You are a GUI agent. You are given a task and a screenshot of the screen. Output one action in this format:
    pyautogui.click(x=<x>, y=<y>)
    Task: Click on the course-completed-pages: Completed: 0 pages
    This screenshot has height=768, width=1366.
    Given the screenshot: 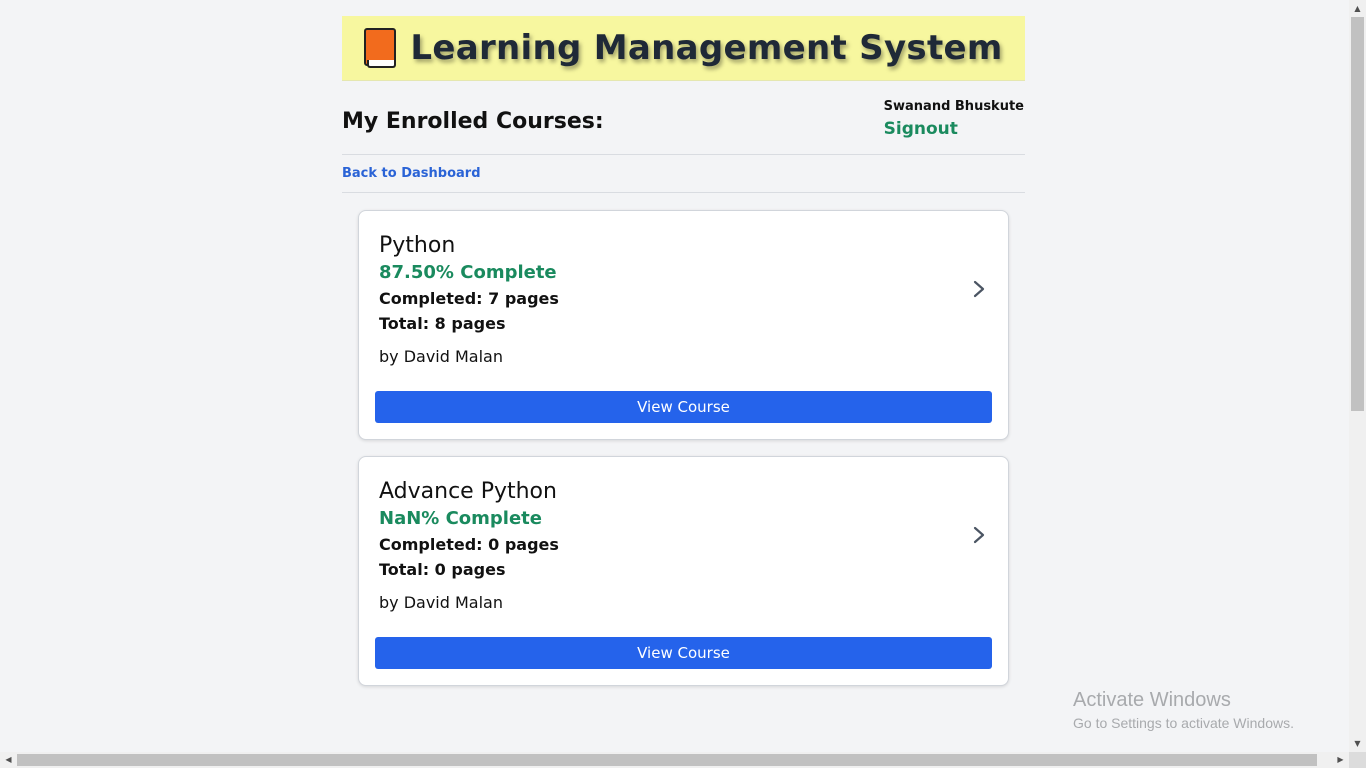 What is the action you would take?
    pyautogui.click(x=469, y=544)
    